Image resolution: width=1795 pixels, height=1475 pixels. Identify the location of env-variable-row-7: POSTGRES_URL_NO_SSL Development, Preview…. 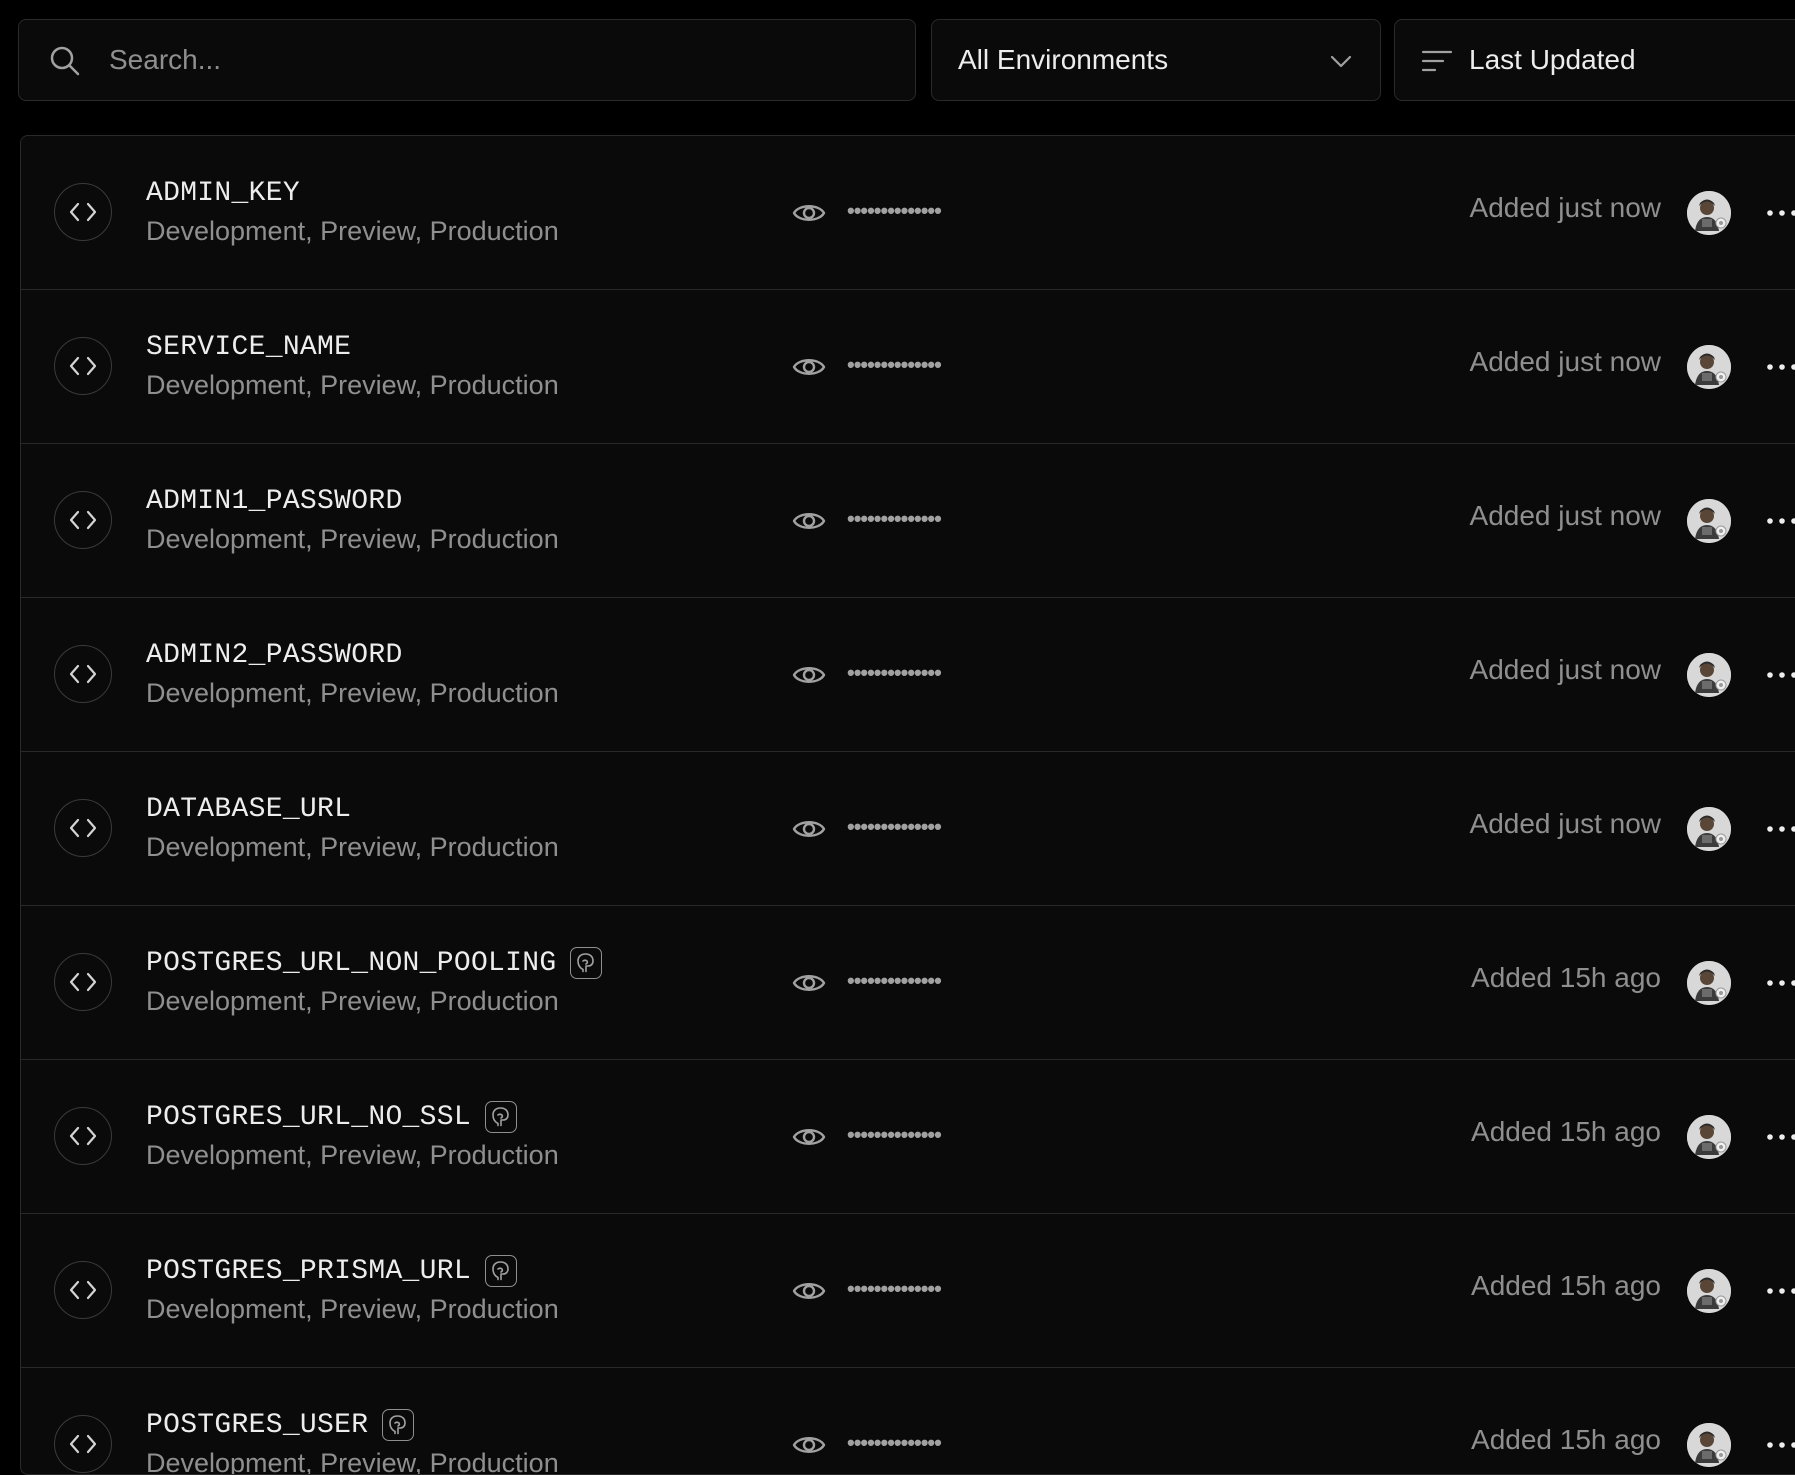
(908, 1137).